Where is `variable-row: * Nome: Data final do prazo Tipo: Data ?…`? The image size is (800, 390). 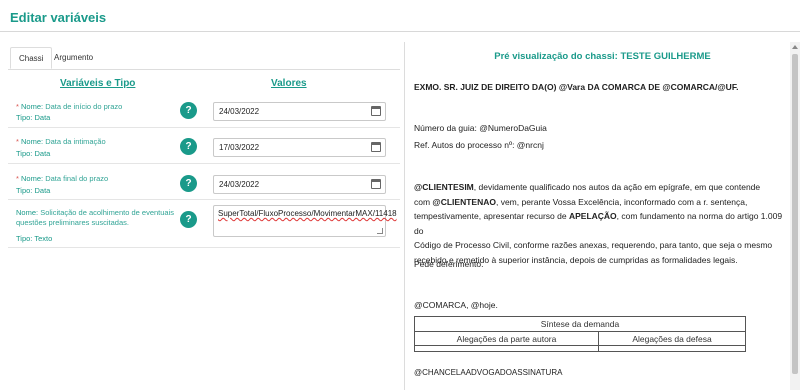
variable-row: * Nome: Data final do prazo Tipo: Data ?… is located at coordinates (204, 182).